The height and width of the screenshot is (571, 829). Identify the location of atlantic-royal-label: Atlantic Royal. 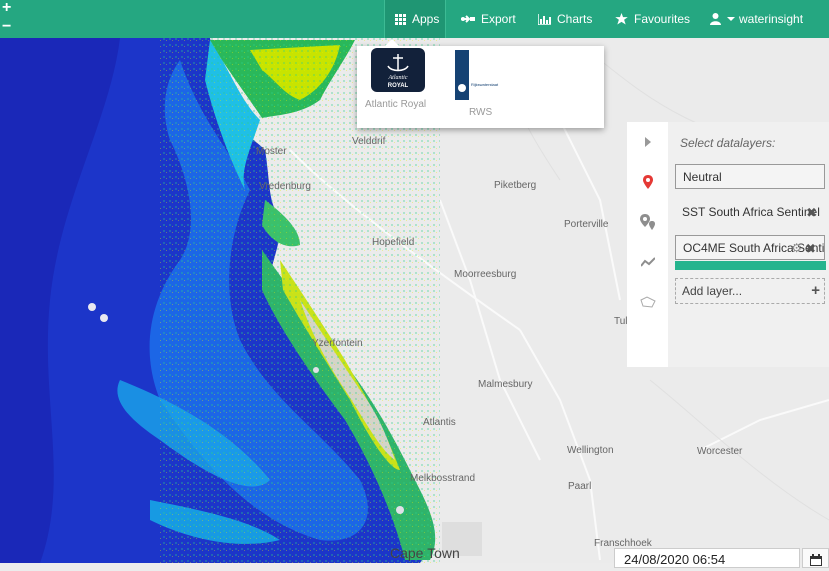
(395, 104).